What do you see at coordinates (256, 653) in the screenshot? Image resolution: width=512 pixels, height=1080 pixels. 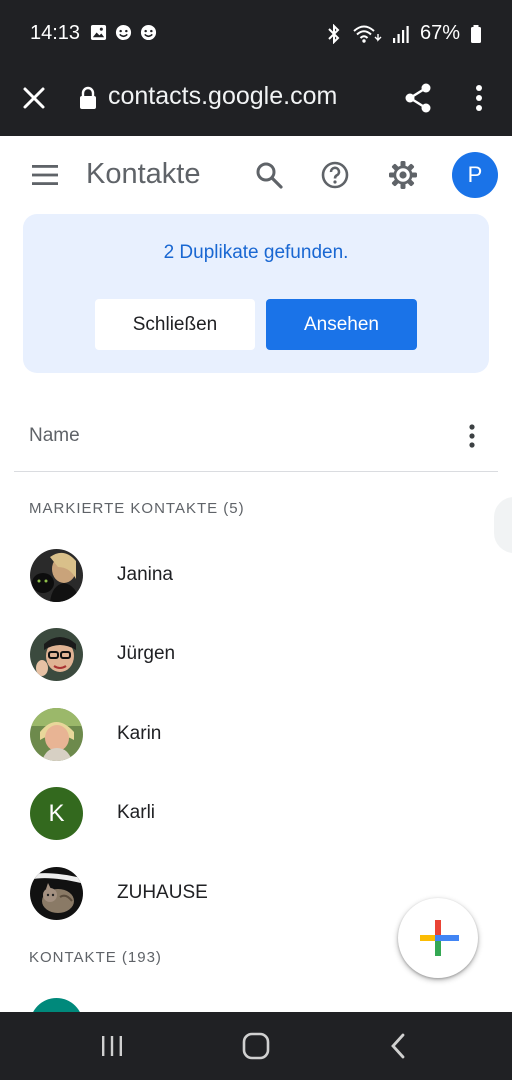 I see `contact-row: Jürgen` at bounding box center [256, 653].